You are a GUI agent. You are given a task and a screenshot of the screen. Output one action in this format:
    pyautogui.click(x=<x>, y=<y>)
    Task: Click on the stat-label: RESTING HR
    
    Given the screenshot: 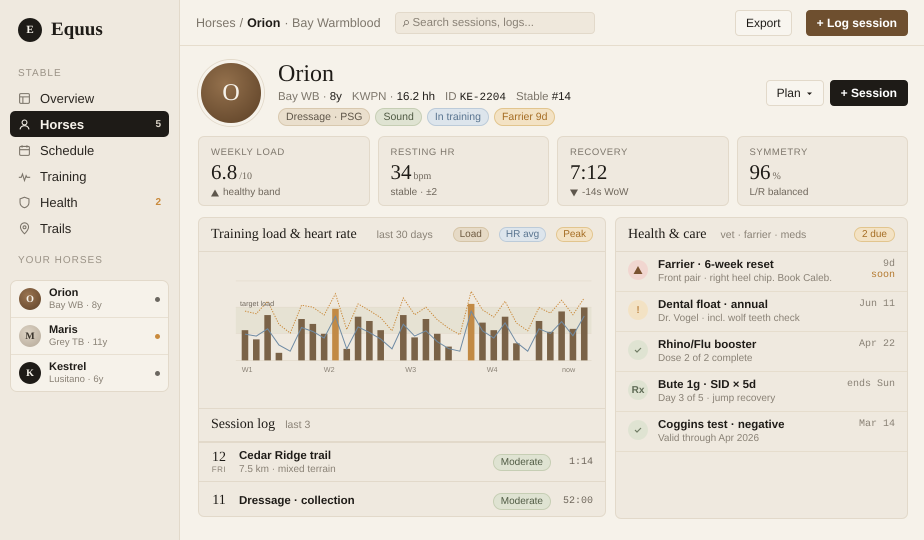 What is the action you would take?
    pyautogui.click(x=423, y=152)
    